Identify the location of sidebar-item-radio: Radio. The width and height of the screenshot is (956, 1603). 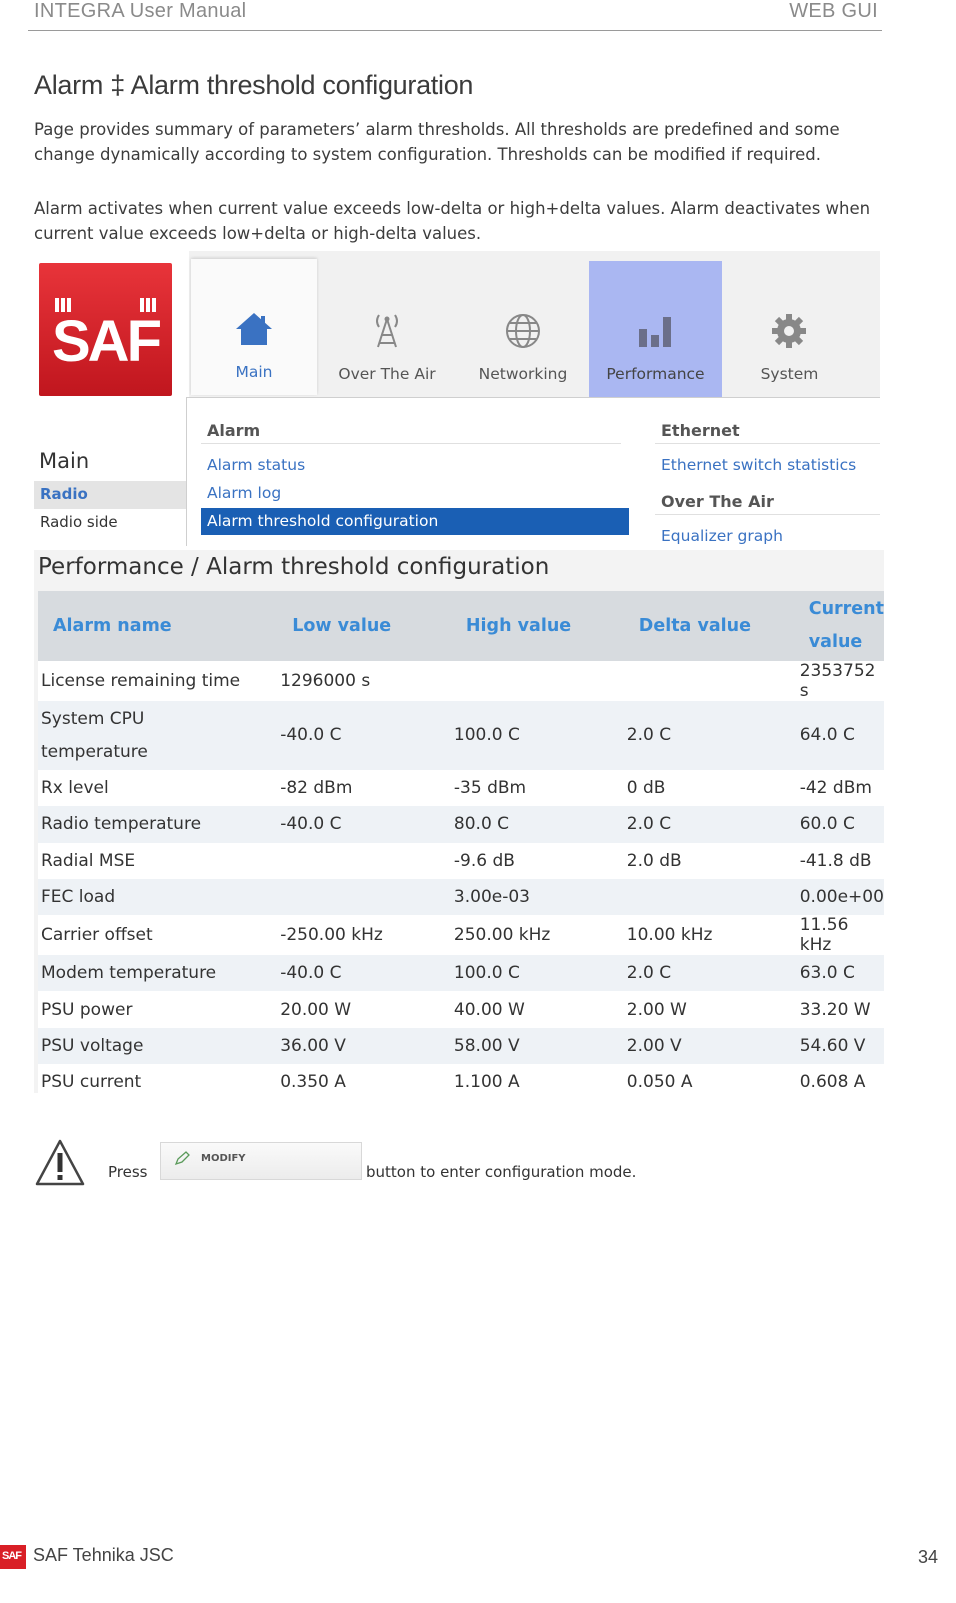
(110, 495).